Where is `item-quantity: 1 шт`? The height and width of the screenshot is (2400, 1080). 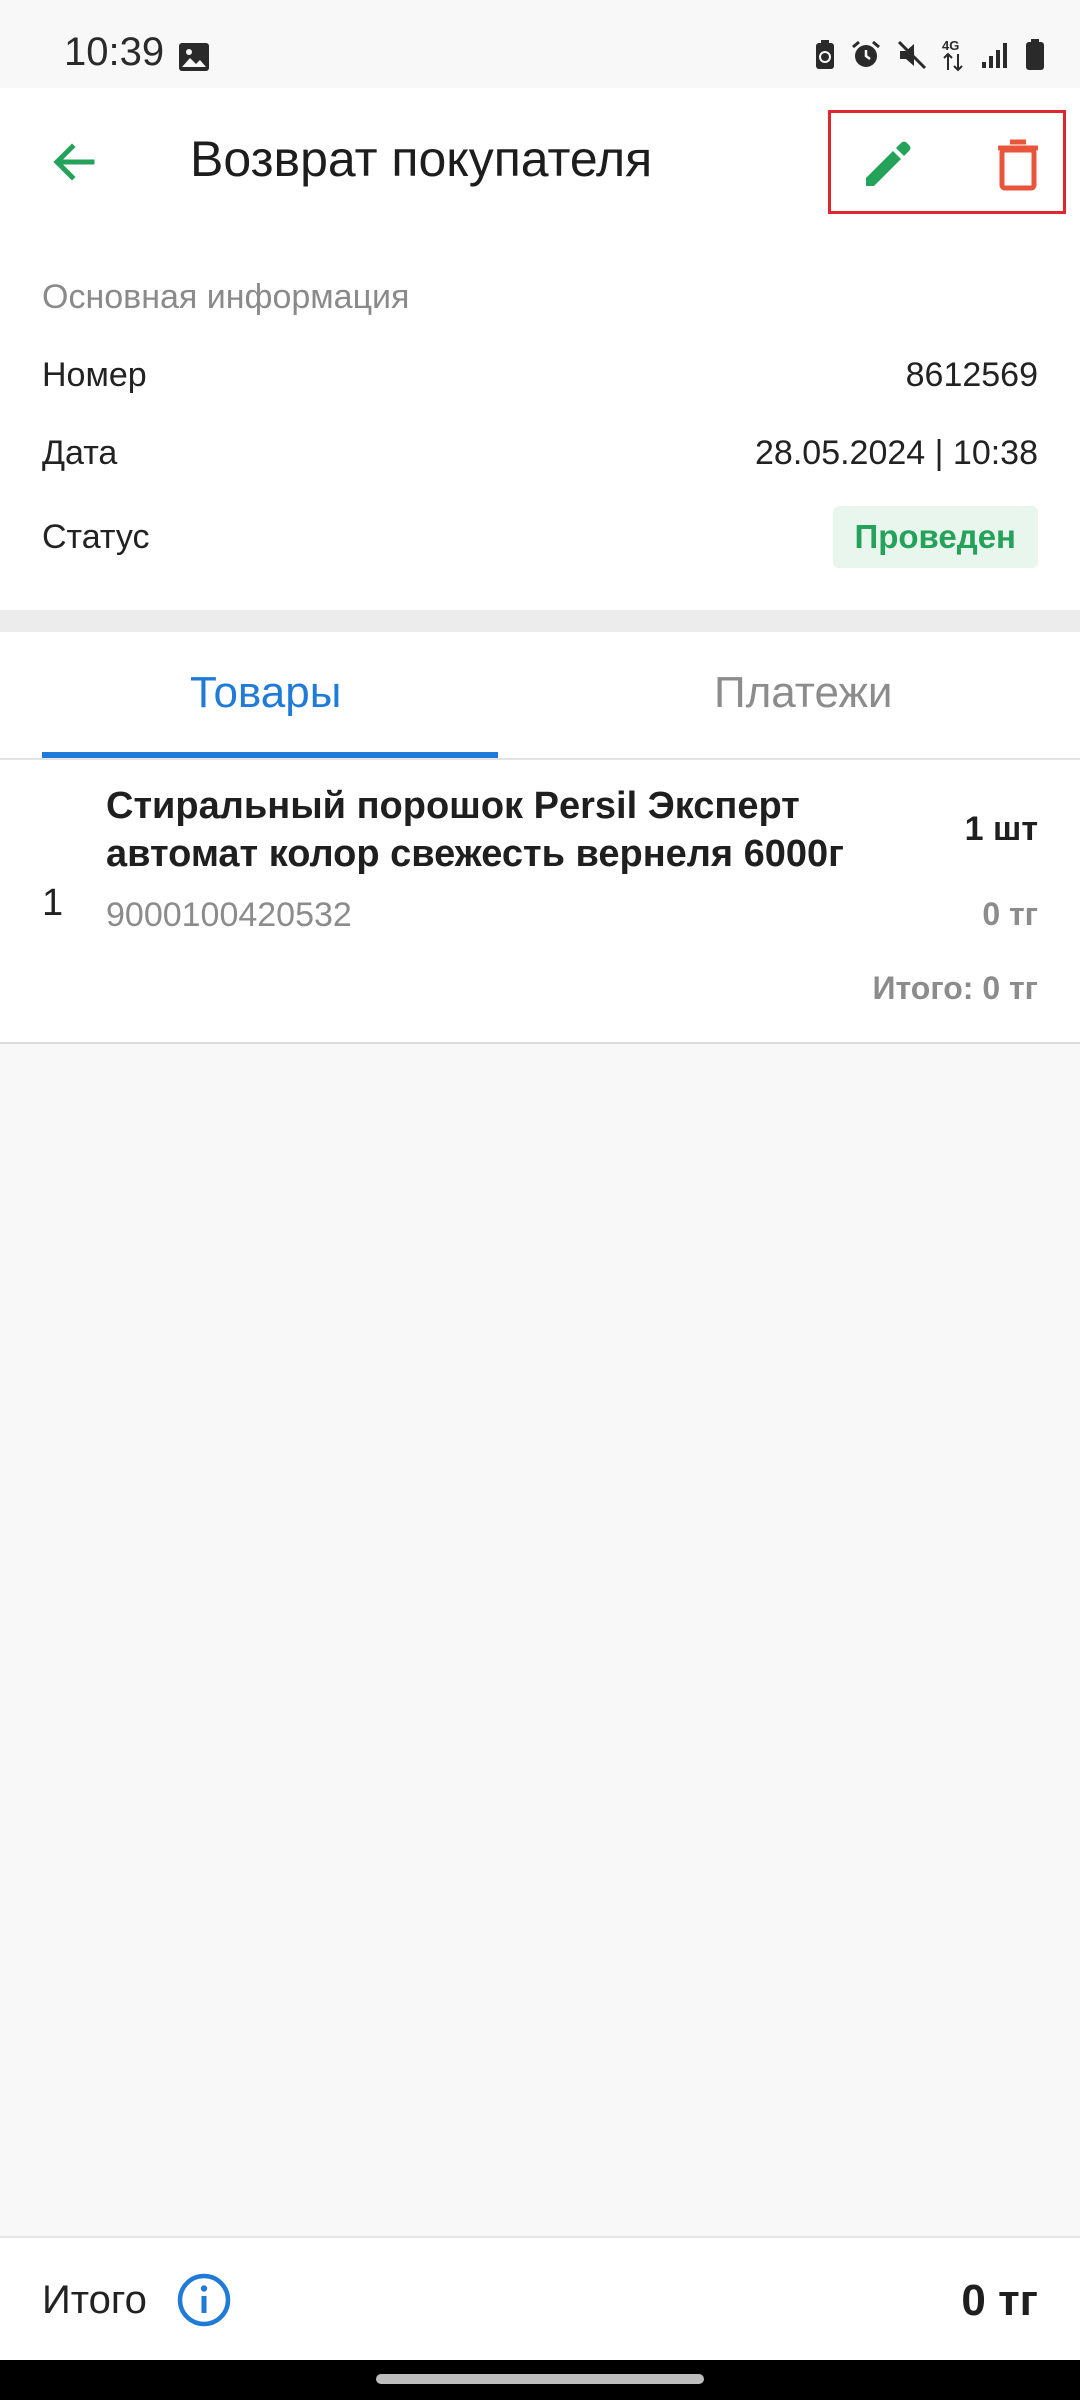
item-quantity: 1 шт is located at coordinates (1001, 829).